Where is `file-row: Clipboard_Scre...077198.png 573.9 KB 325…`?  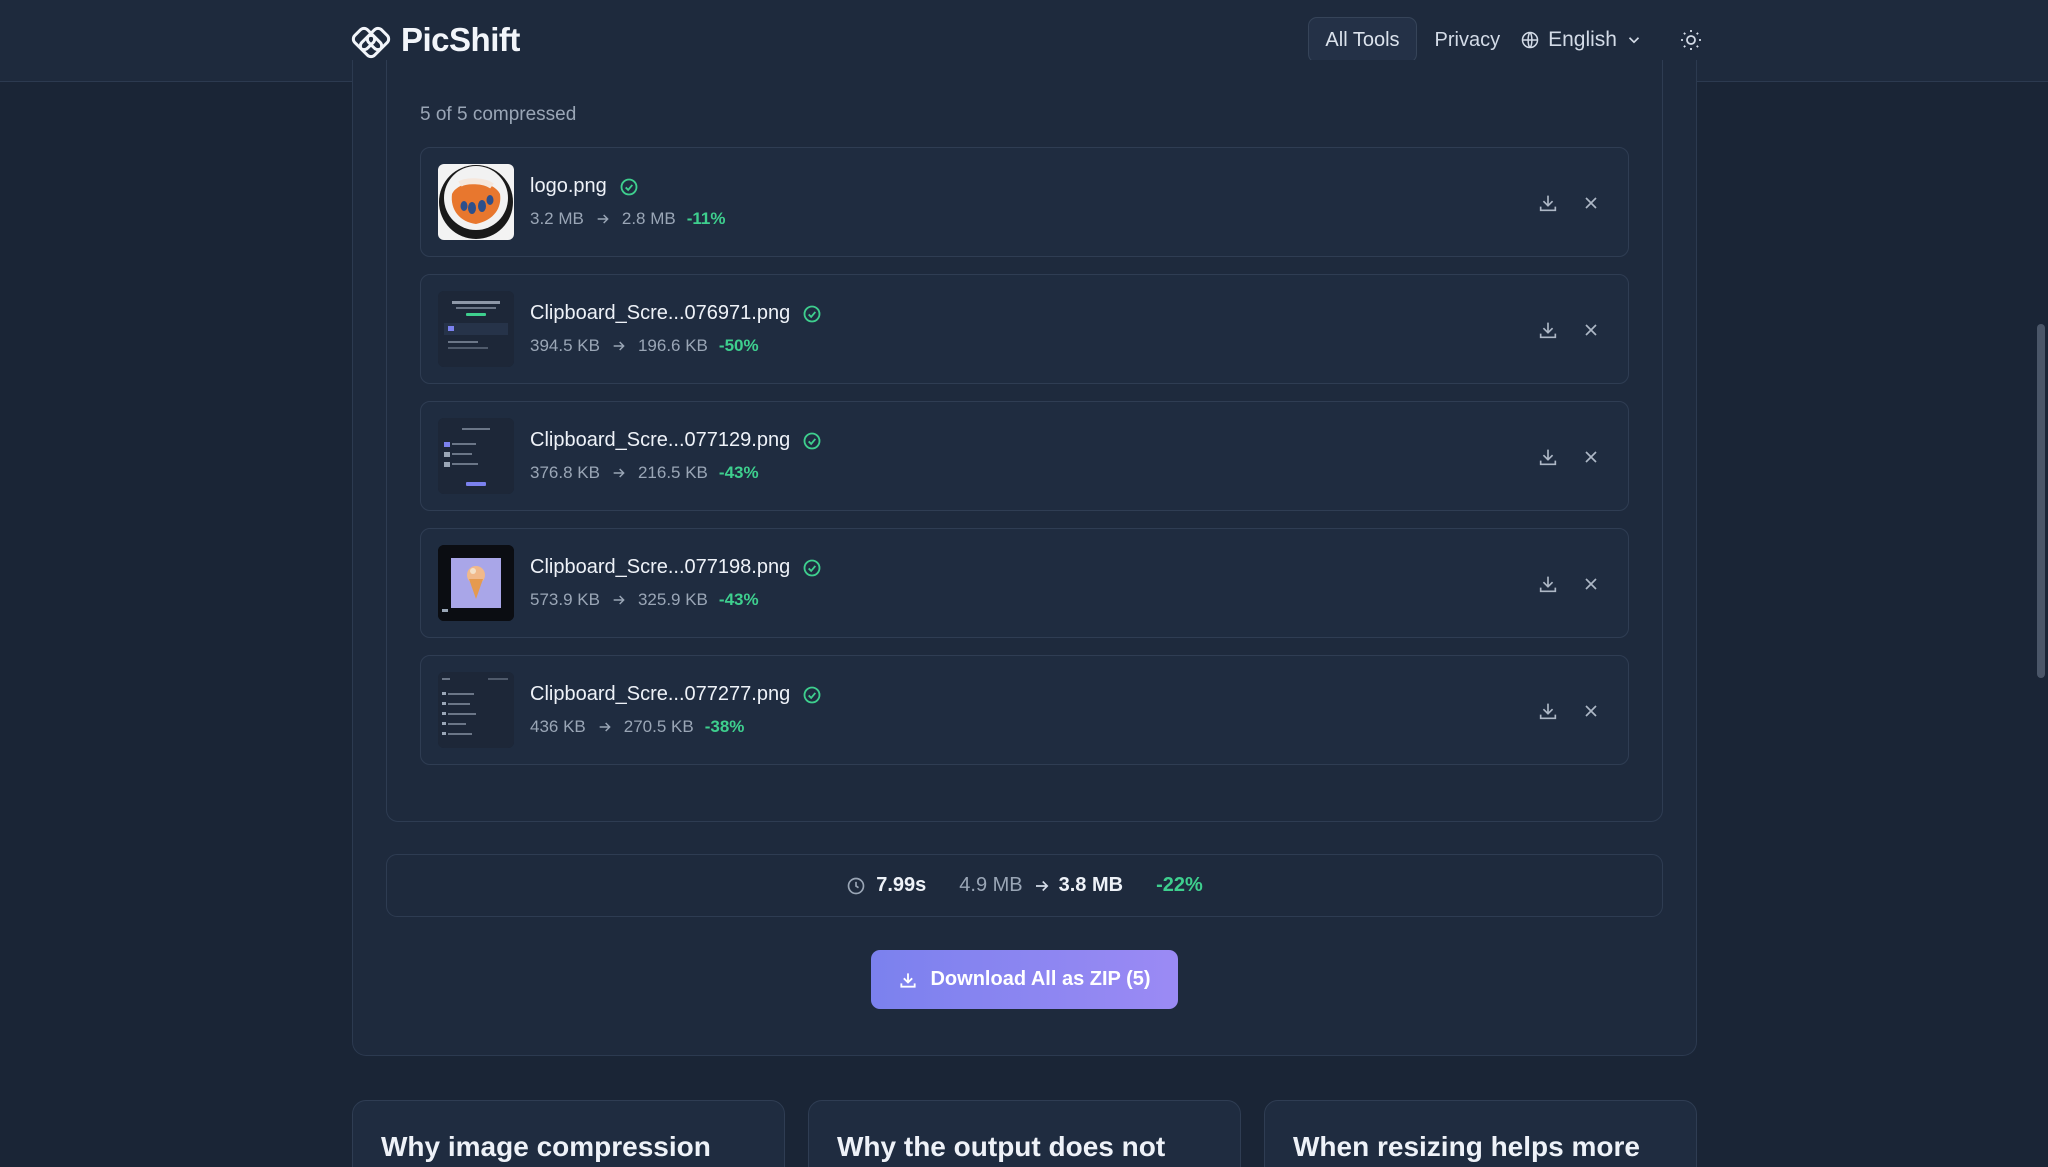 file-row: Clipboard_Scre...077198.png 573.9 KB 325… is located at coordinates (1024, 583).